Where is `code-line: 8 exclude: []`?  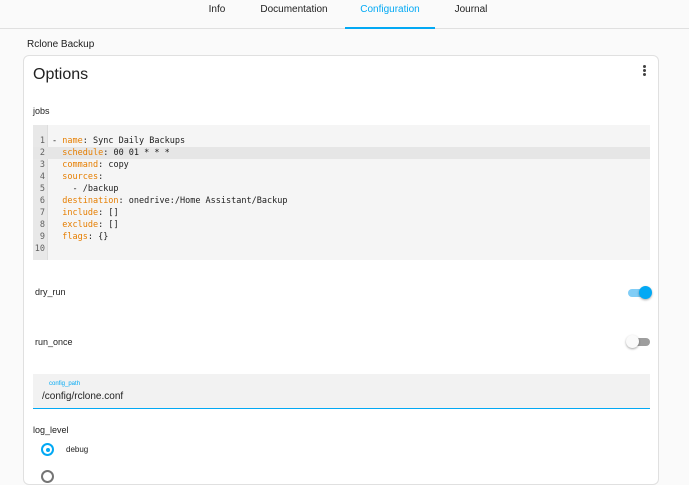 code-line: 8 exclude: [] is located at coordinates (341, 225).